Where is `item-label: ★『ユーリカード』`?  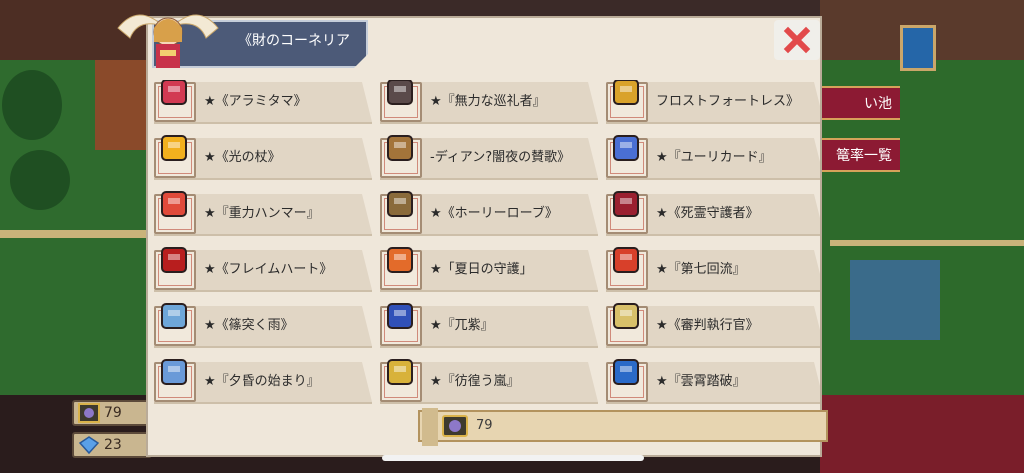
item-label: ★『ユーリカード』 is located at coordinates (714, 157).